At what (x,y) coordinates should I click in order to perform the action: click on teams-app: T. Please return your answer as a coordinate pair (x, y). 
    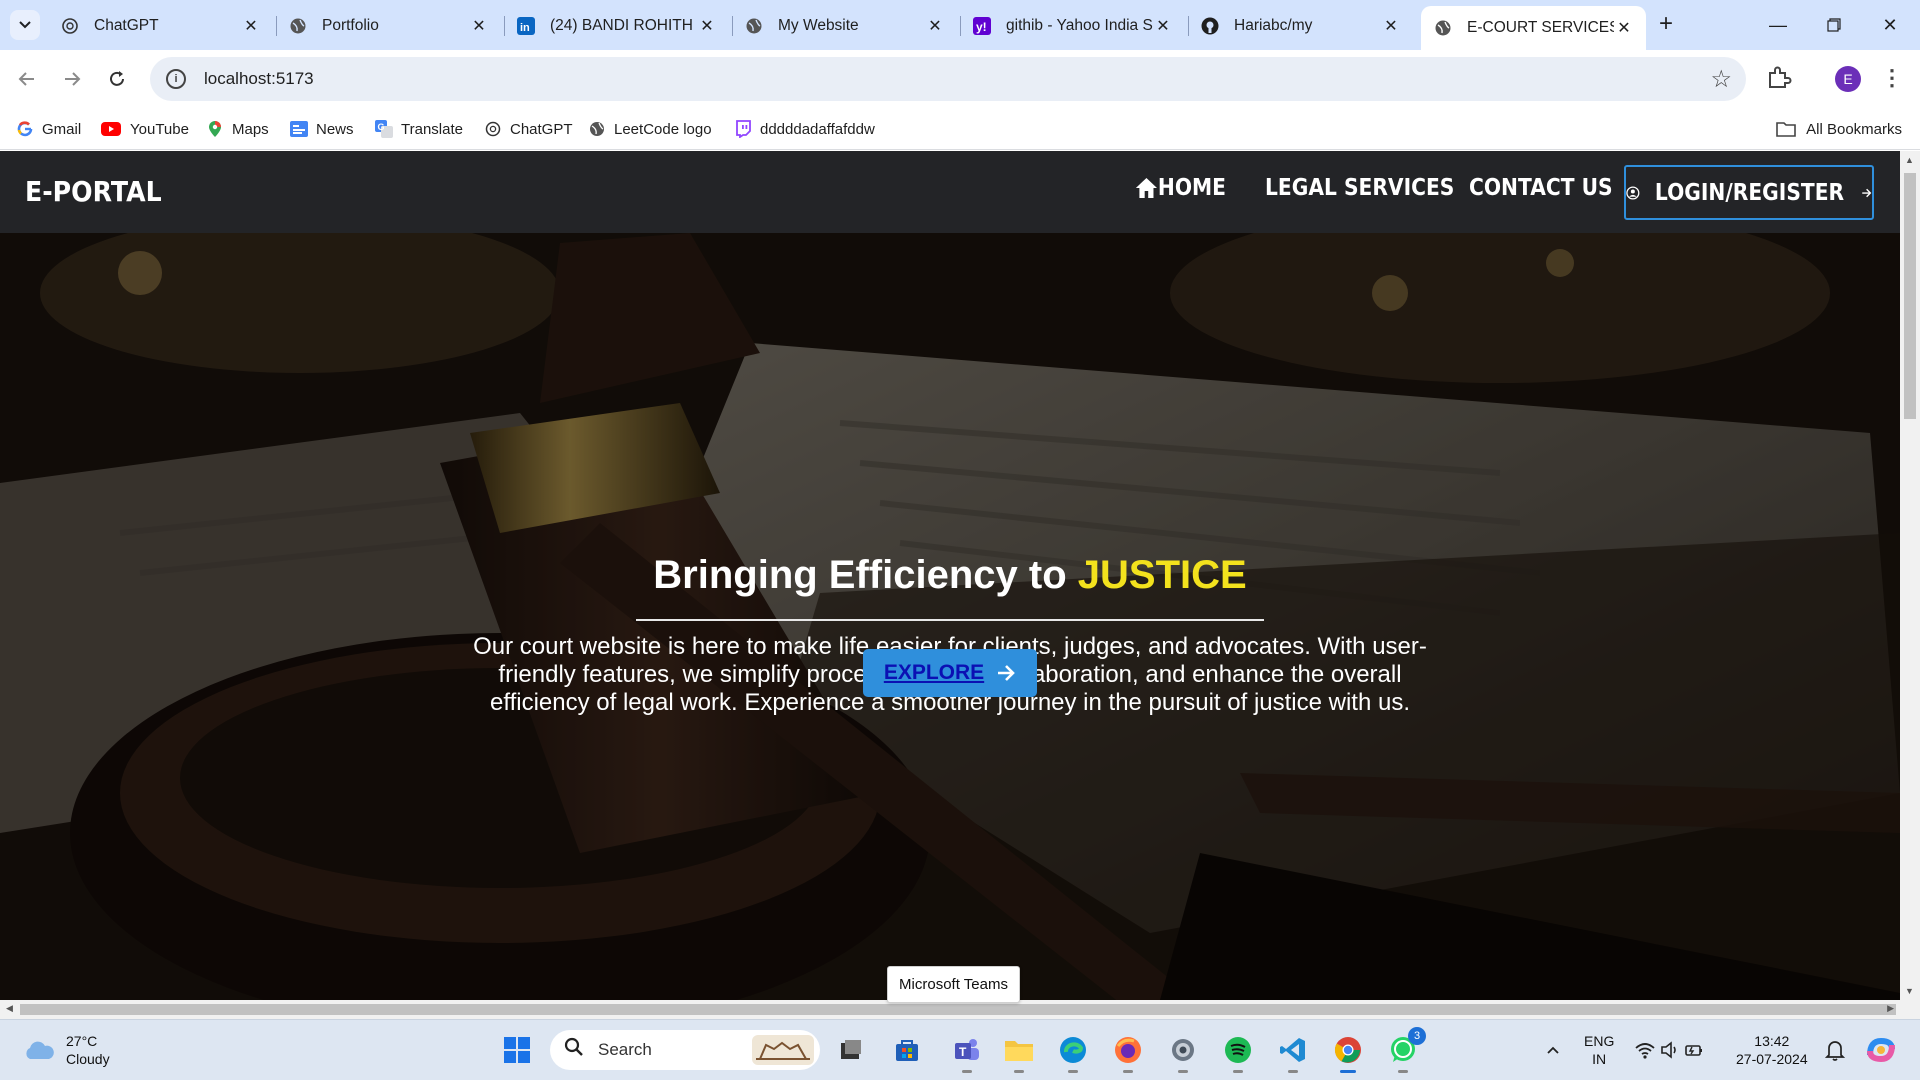
    Looking at the image, I should click on (967, 1053).